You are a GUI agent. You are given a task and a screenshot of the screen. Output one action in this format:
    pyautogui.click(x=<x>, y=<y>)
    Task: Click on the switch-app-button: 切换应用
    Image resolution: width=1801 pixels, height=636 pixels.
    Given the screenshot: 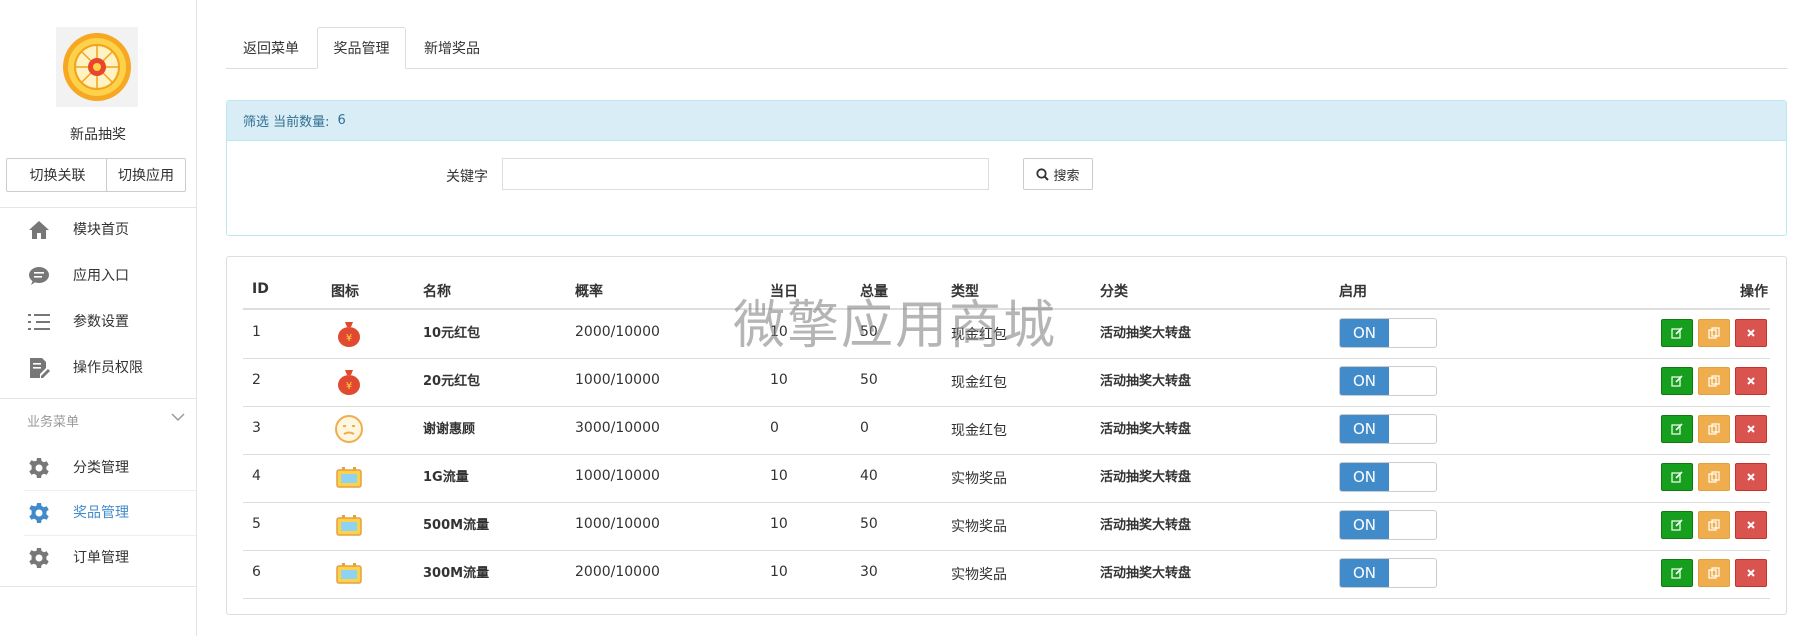 What is the action you would take?
    pyautogui.click(x=146, y=175)
    